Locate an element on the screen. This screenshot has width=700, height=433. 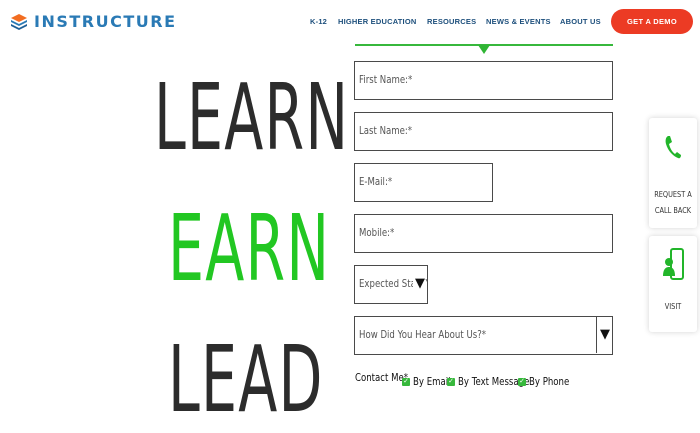
hero-word-learn: LEARN is located at coordinates (252, 117).